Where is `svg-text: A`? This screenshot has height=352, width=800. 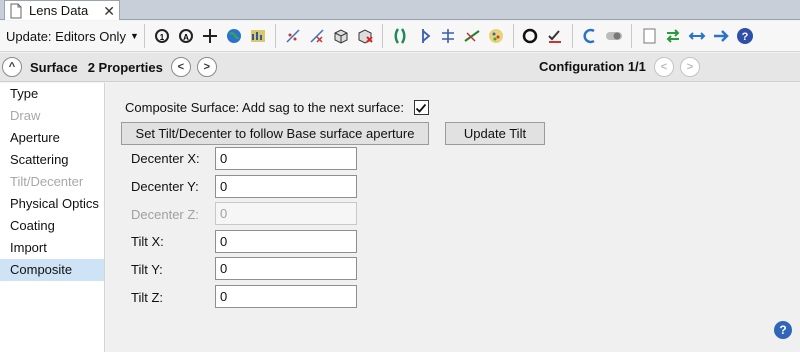 svg-text: A is located at coordinates (186, 37).